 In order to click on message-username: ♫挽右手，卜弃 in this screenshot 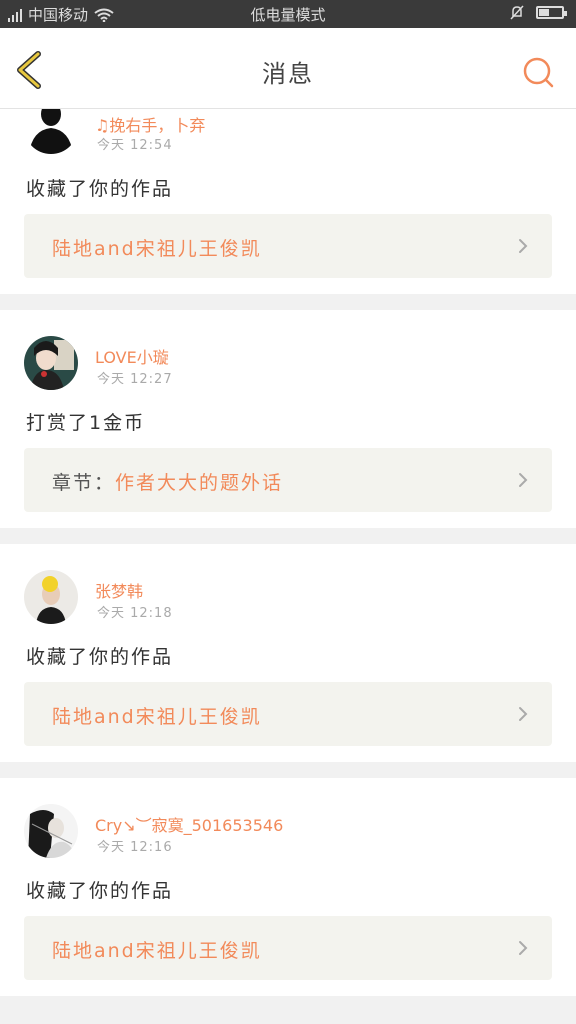, I will do `click(150, 124)`.